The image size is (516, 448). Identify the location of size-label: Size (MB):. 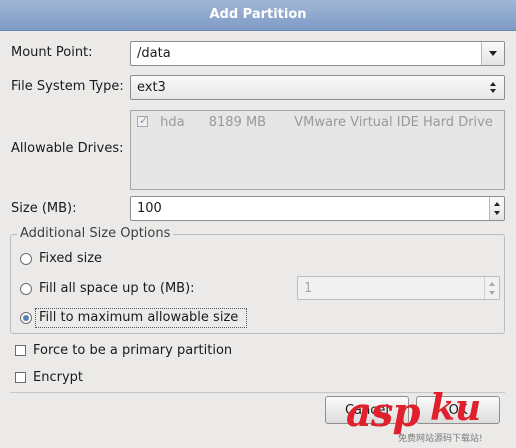
(44, 208).